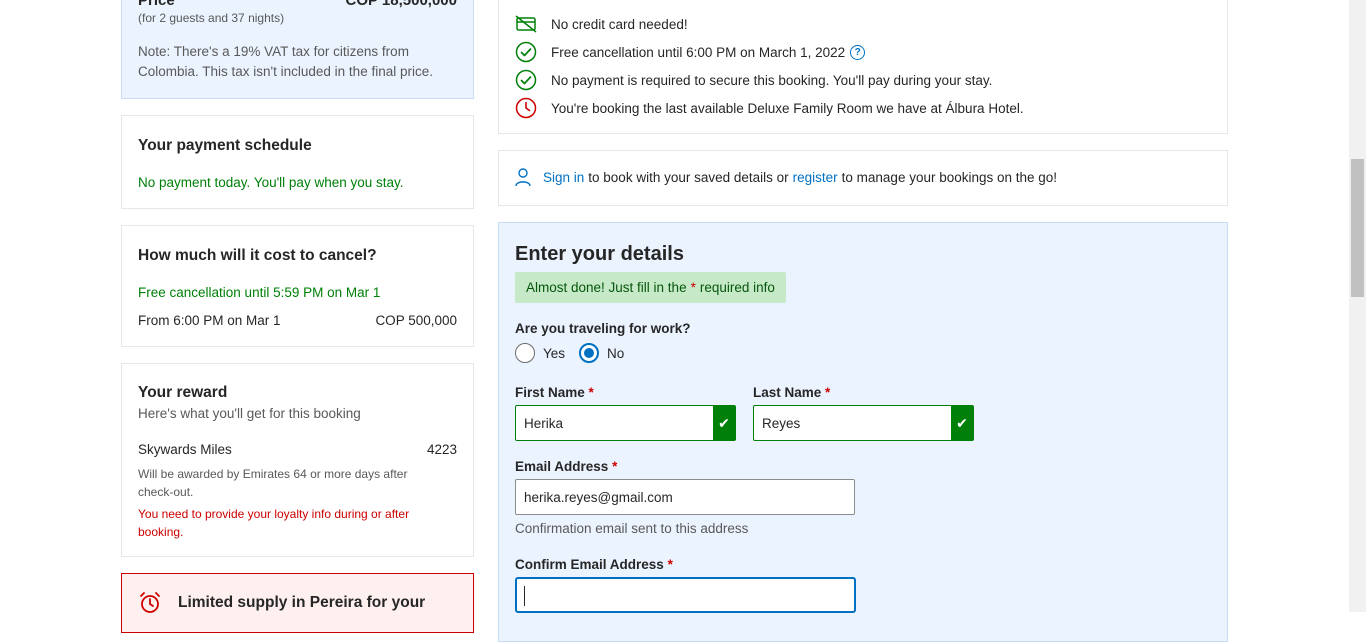  I want to click on cancel-from-label: From 6:00 PM on Mar 1, so click(209, 320).